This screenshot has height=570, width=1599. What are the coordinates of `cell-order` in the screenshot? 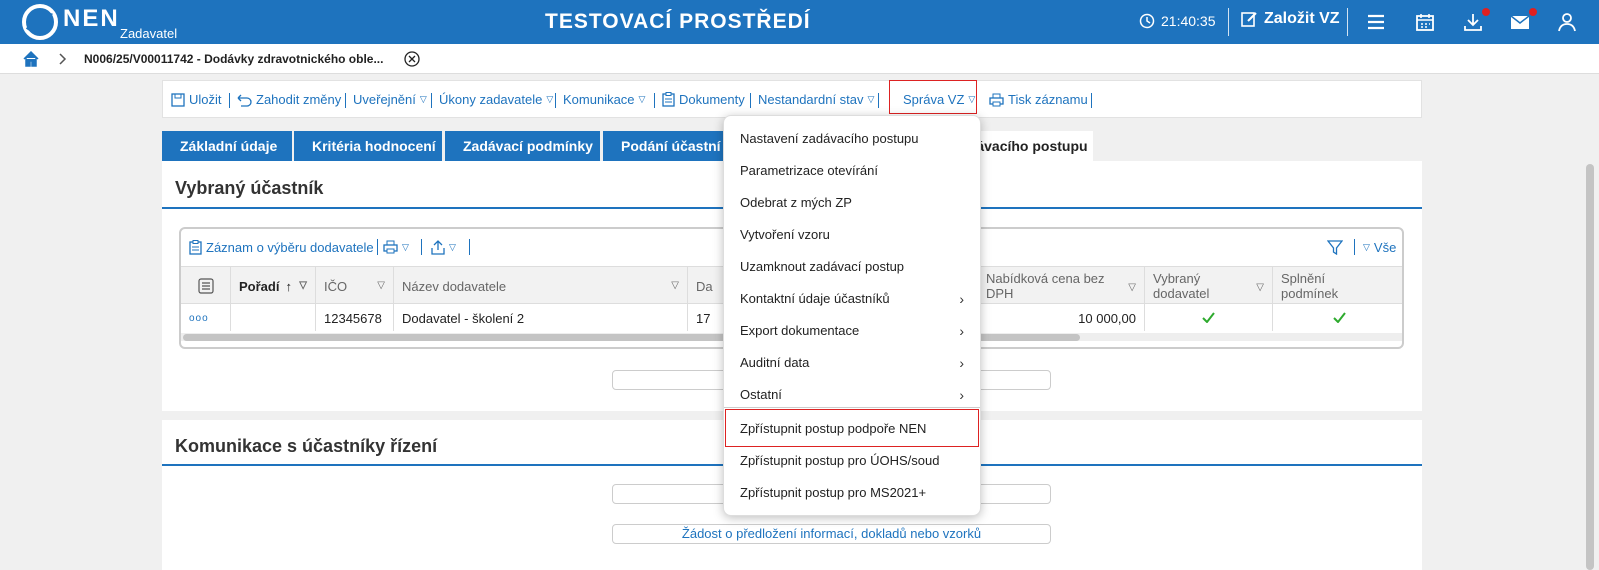 It's located at (273, 318).